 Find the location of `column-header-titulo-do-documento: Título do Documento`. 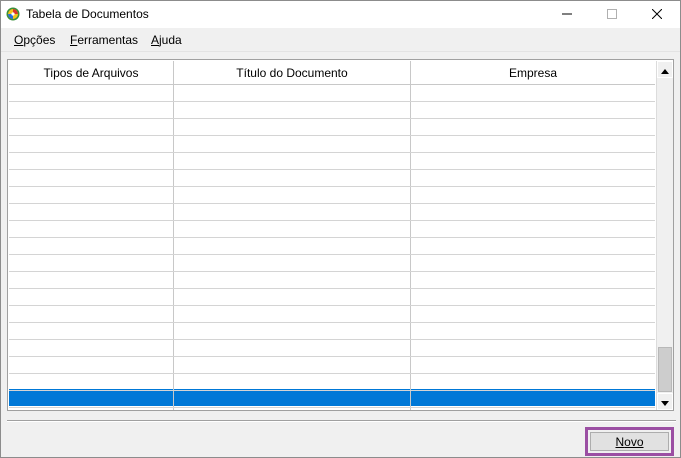

column-header-titulo-do-documento: Título do Documento is located at coordinates (292, 72).